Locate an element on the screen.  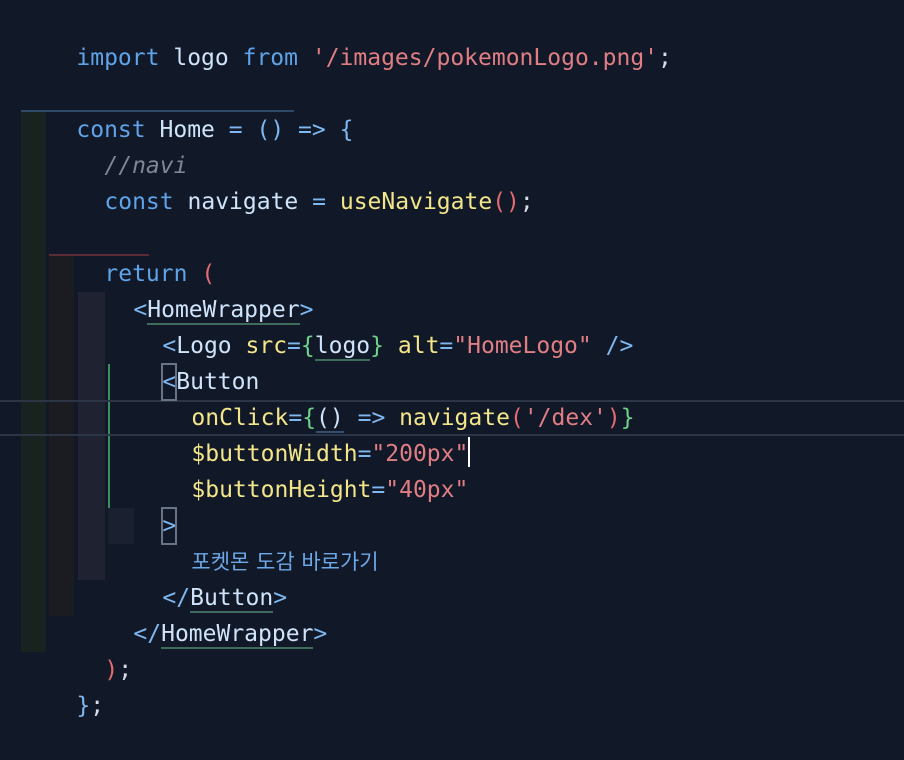
code-line-12: $buttonWidth="200px" is located at coordinates (303, 433).